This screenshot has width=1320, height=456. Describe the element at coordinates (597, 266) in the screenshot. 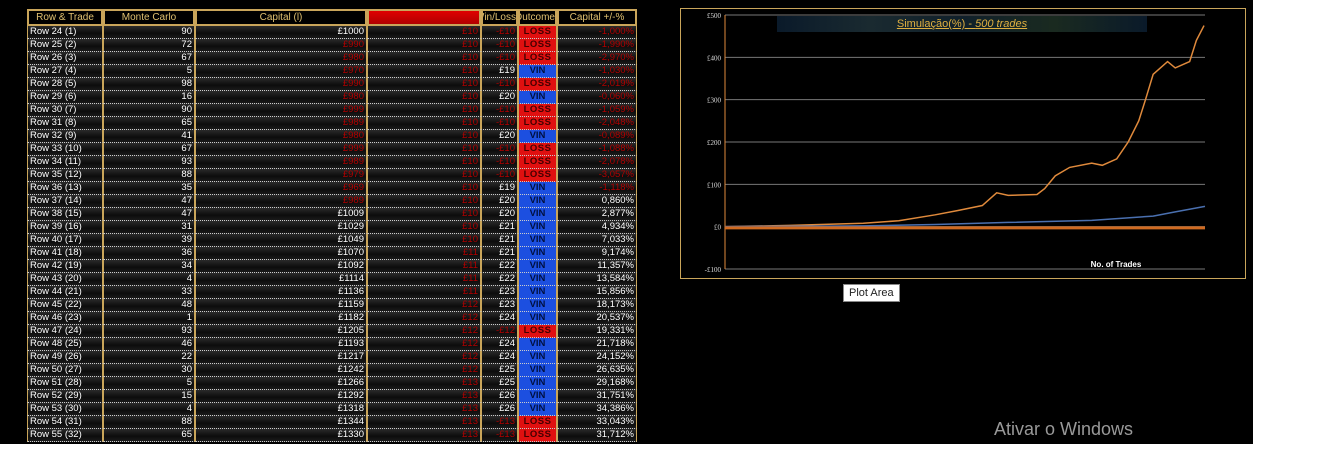

I see `cell-capital-pct: 11,357%` at that location.